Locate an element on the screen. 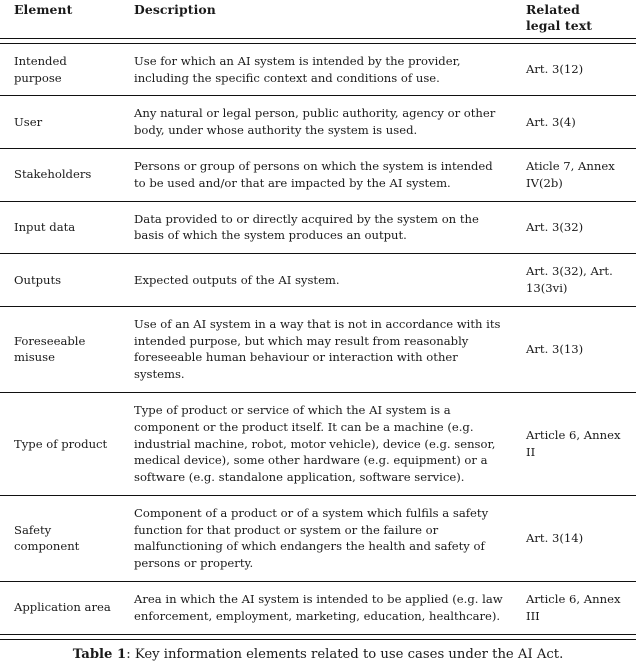 This screenshot has height=663, width=640. cell-element: User is located at coordinates (58, 122).